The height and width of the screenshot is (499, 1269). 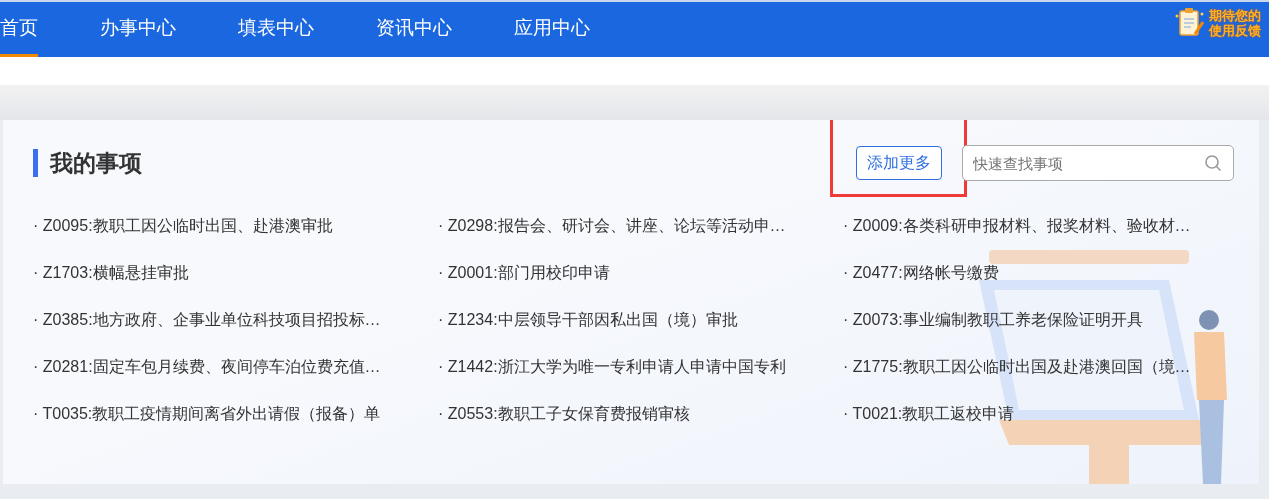 What do you see at coordinates (183, 225) in the screenshot?
I see `item-link: · Z0095:教职工因公临时出国、赴港澳审批` at bounding box center [183, 225].